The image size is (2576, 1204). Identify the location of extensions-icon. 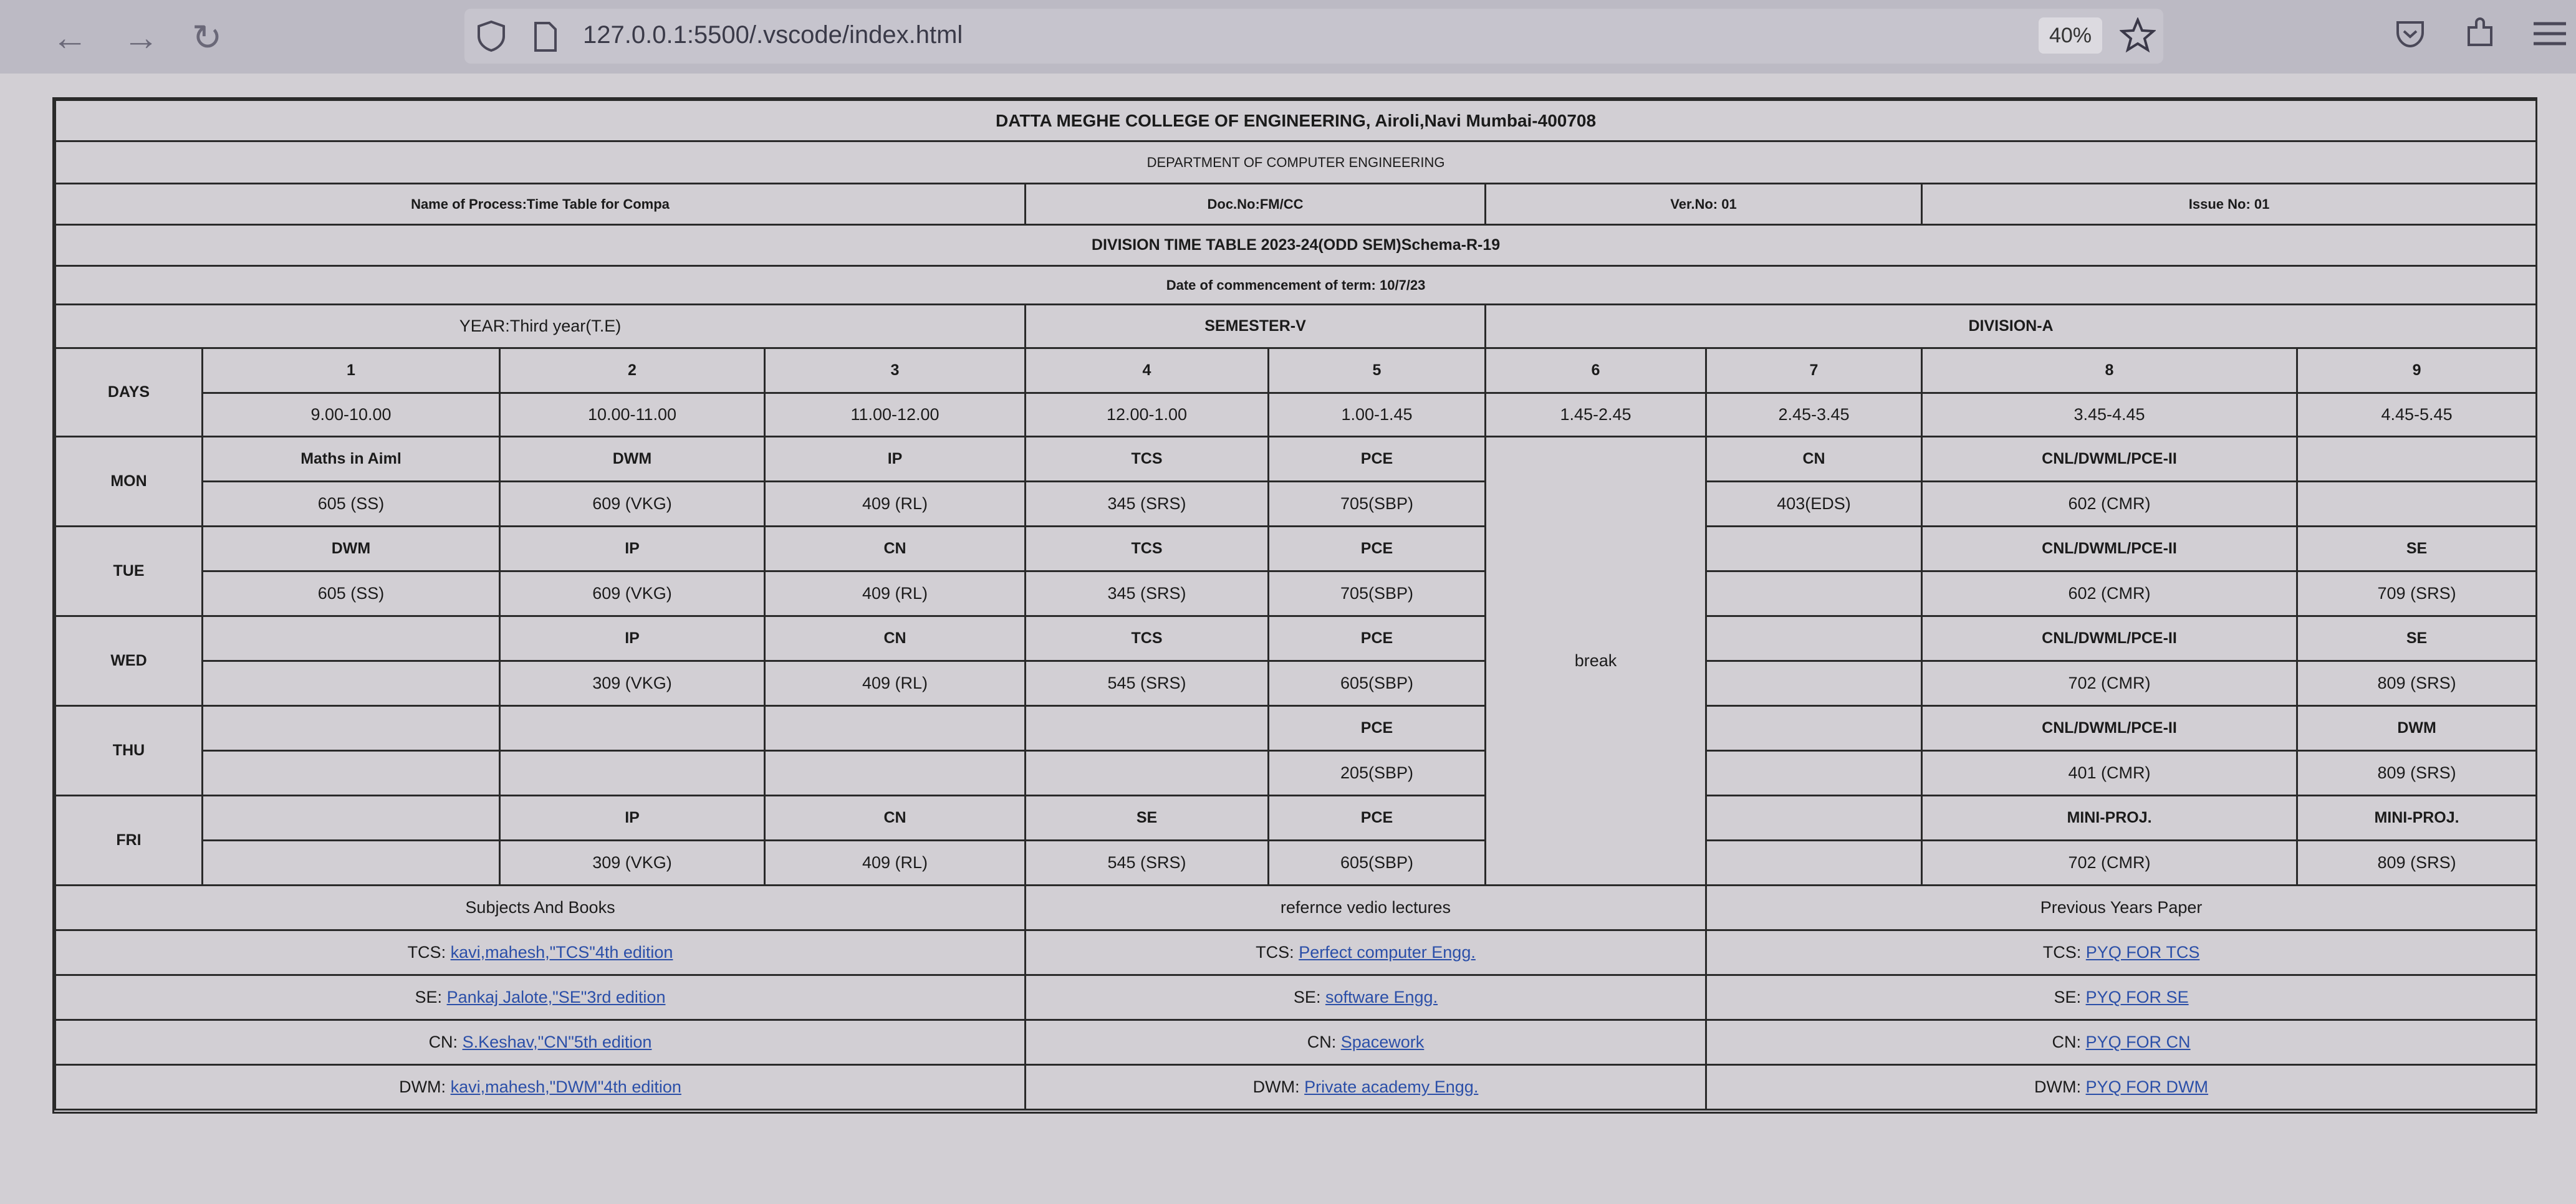
(2480, 32).